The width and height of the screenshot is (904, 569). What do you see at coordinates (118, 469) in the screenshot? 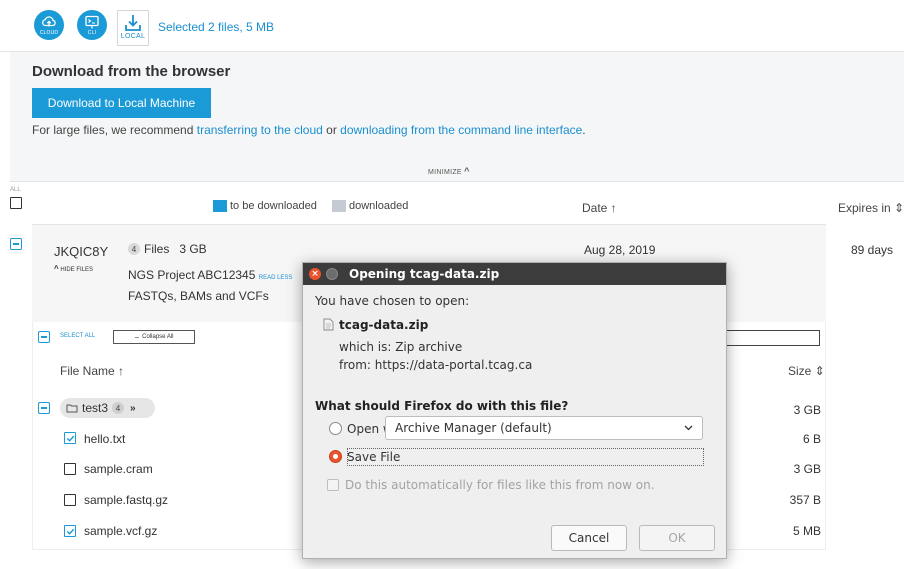
I see `file-name: sample.cram` at bounding box center [118, 469].